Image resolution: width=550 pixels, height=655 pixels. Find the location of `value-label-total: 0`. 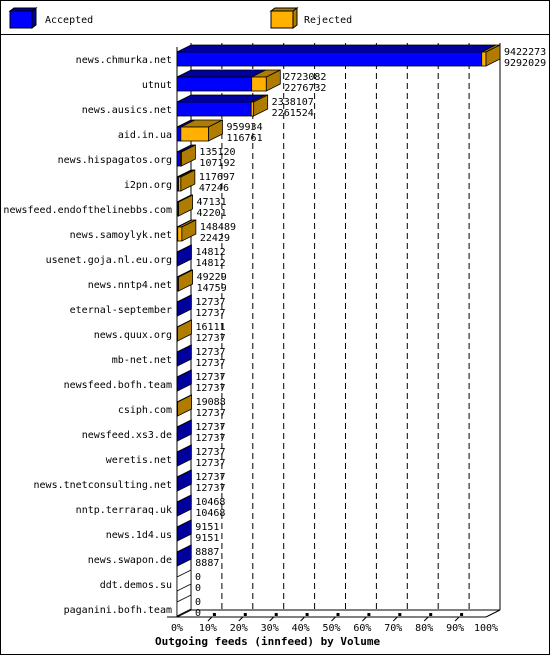

value-label-total: 0 is located at coordinates (198, 577).